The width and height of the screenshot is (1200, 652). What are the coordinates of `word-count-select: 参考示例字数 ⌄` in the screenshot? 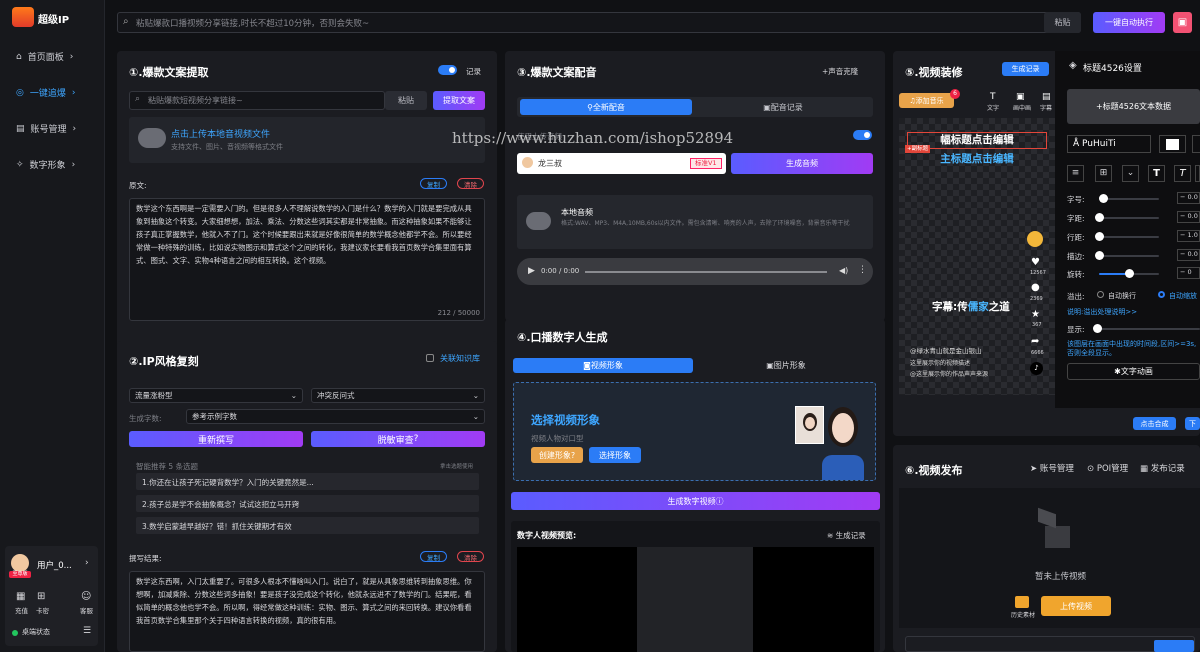 It's located at (335, 416).